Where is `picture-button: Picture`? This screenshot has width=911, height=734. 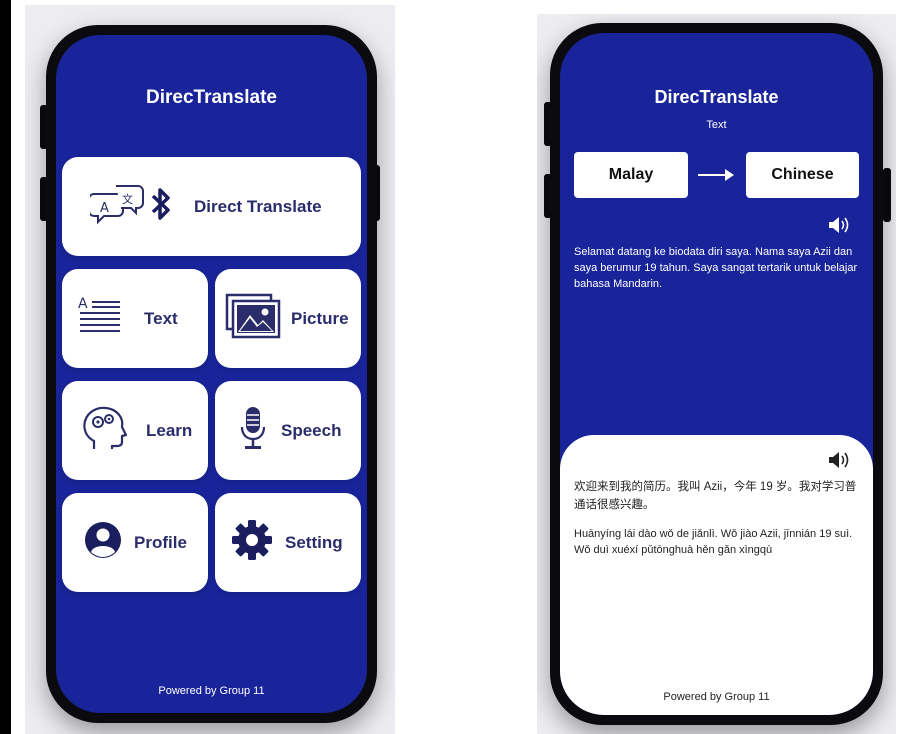 picture-button: Picture is located at coordinates (288, 318).